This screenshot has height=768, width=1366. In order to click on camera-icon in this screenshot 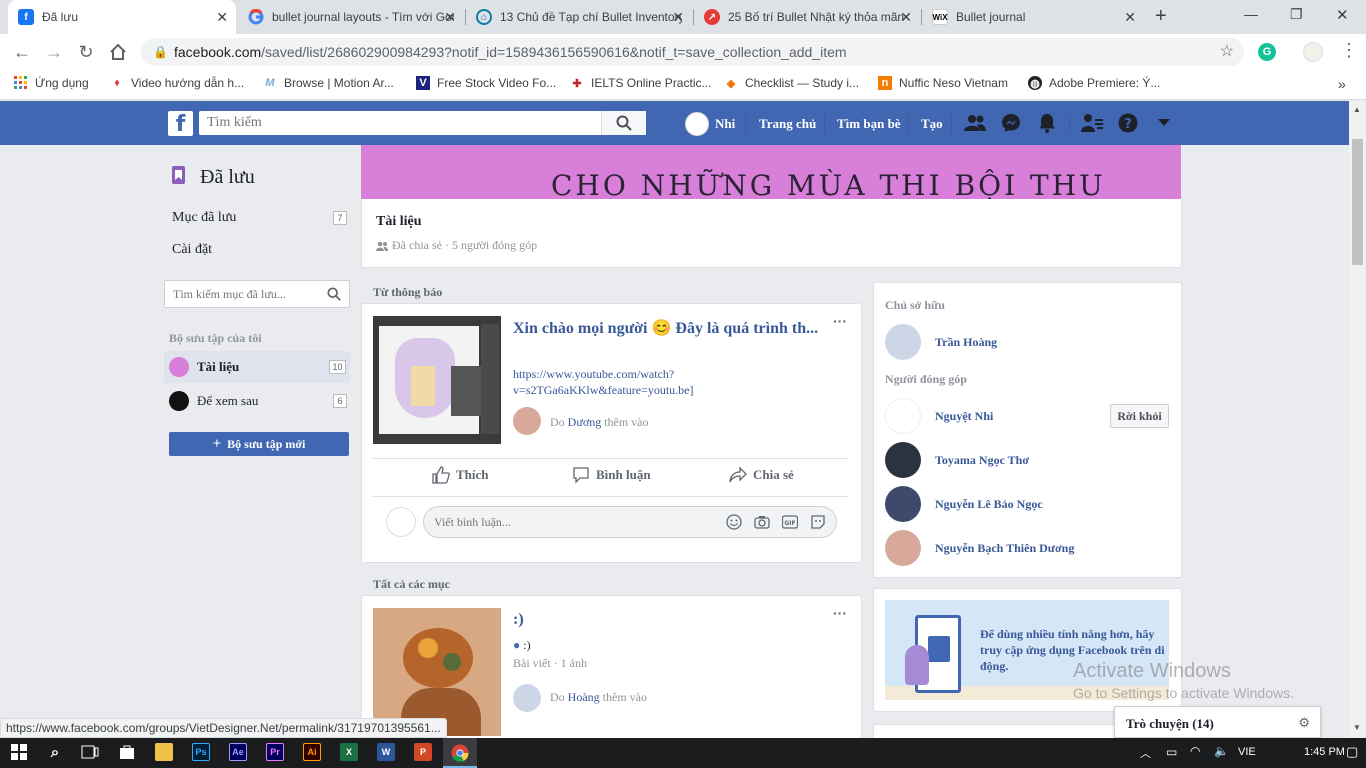, I will do `click(762, 522)`.